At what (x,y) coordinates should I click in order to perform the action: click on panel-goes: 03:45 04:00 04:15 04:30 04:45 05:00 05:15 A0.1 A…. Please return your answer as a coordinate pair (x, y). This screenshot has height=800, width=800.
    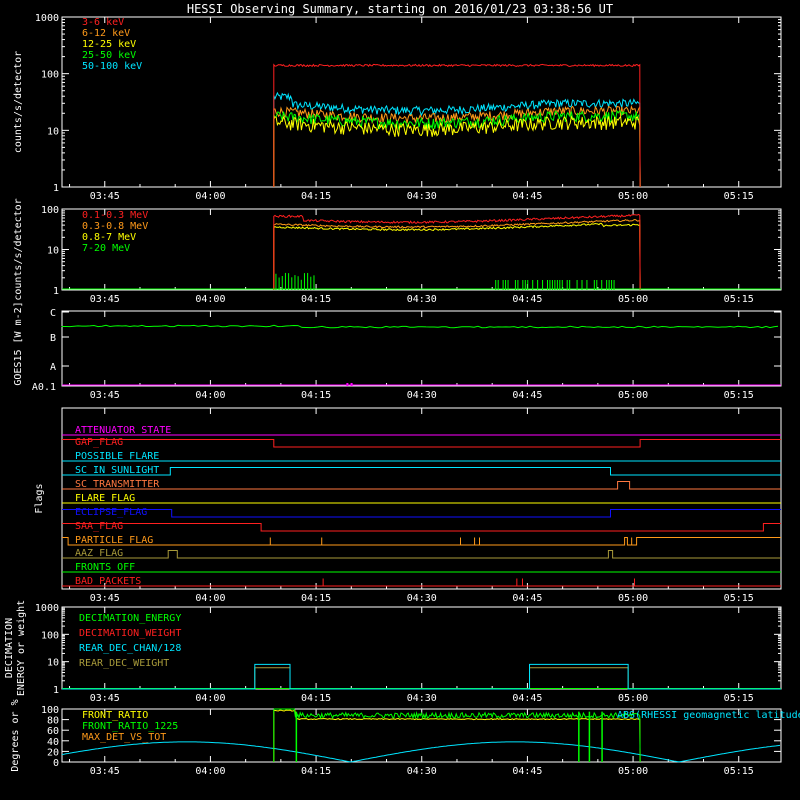
    Looking at the image, I should click on (397, 351).